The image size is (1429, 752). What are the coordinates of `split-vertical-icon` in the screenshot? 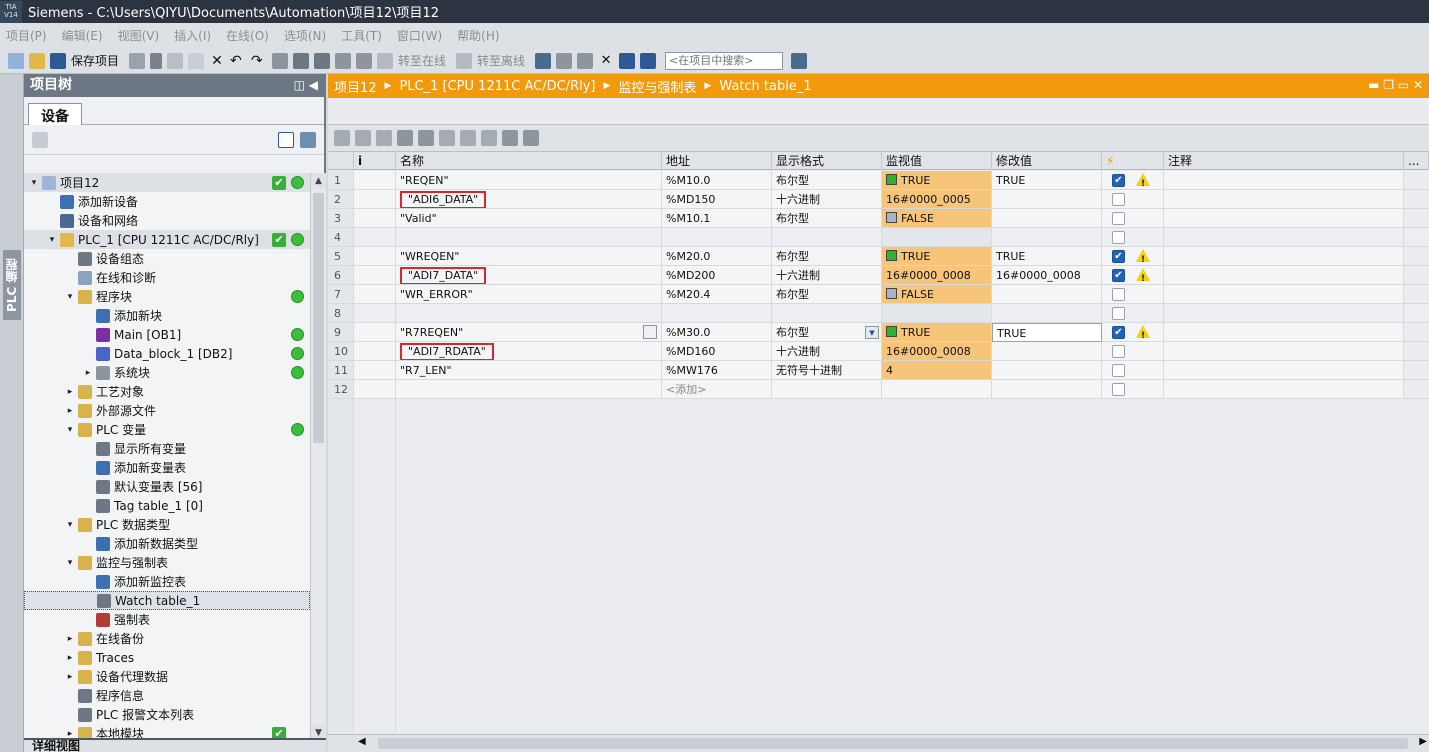 It's located at (648, 60).